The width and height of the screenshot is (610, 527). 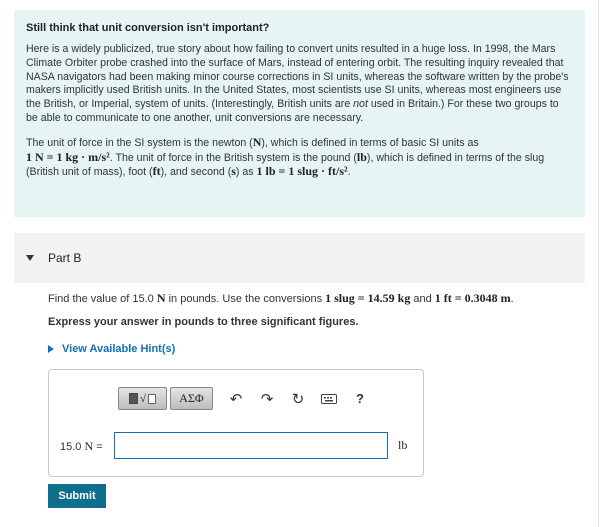 I want to click on answer-input, so click(x=251, y=445).